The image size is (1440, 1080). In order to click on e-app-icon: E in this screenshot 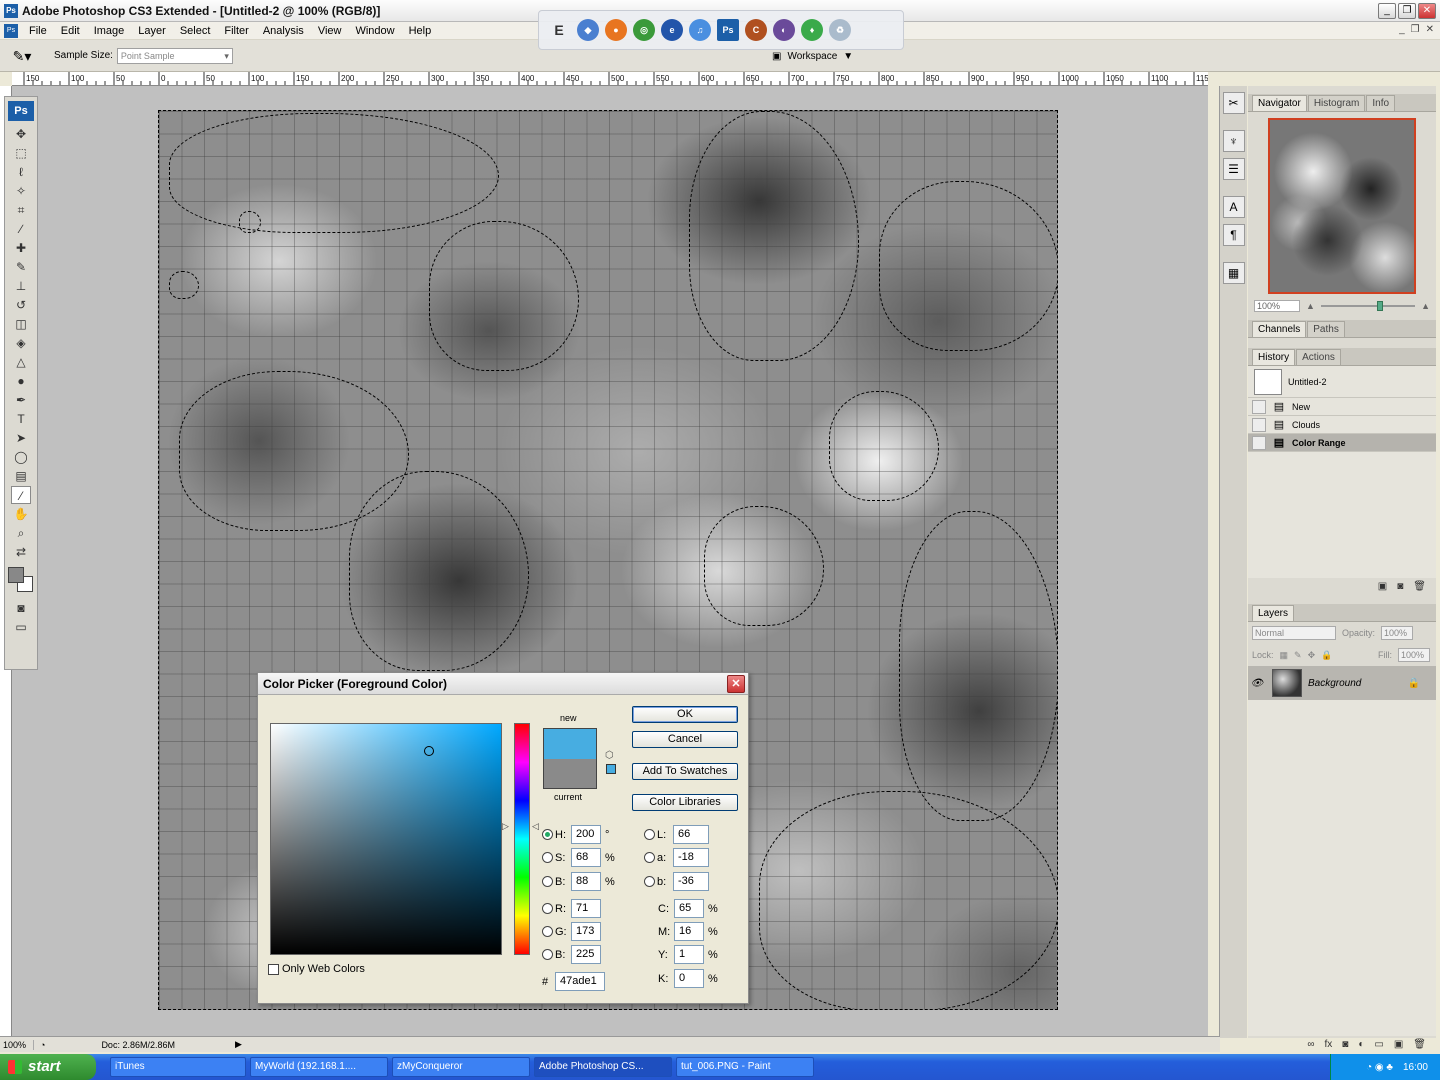, I will do `click(559, 30)`.